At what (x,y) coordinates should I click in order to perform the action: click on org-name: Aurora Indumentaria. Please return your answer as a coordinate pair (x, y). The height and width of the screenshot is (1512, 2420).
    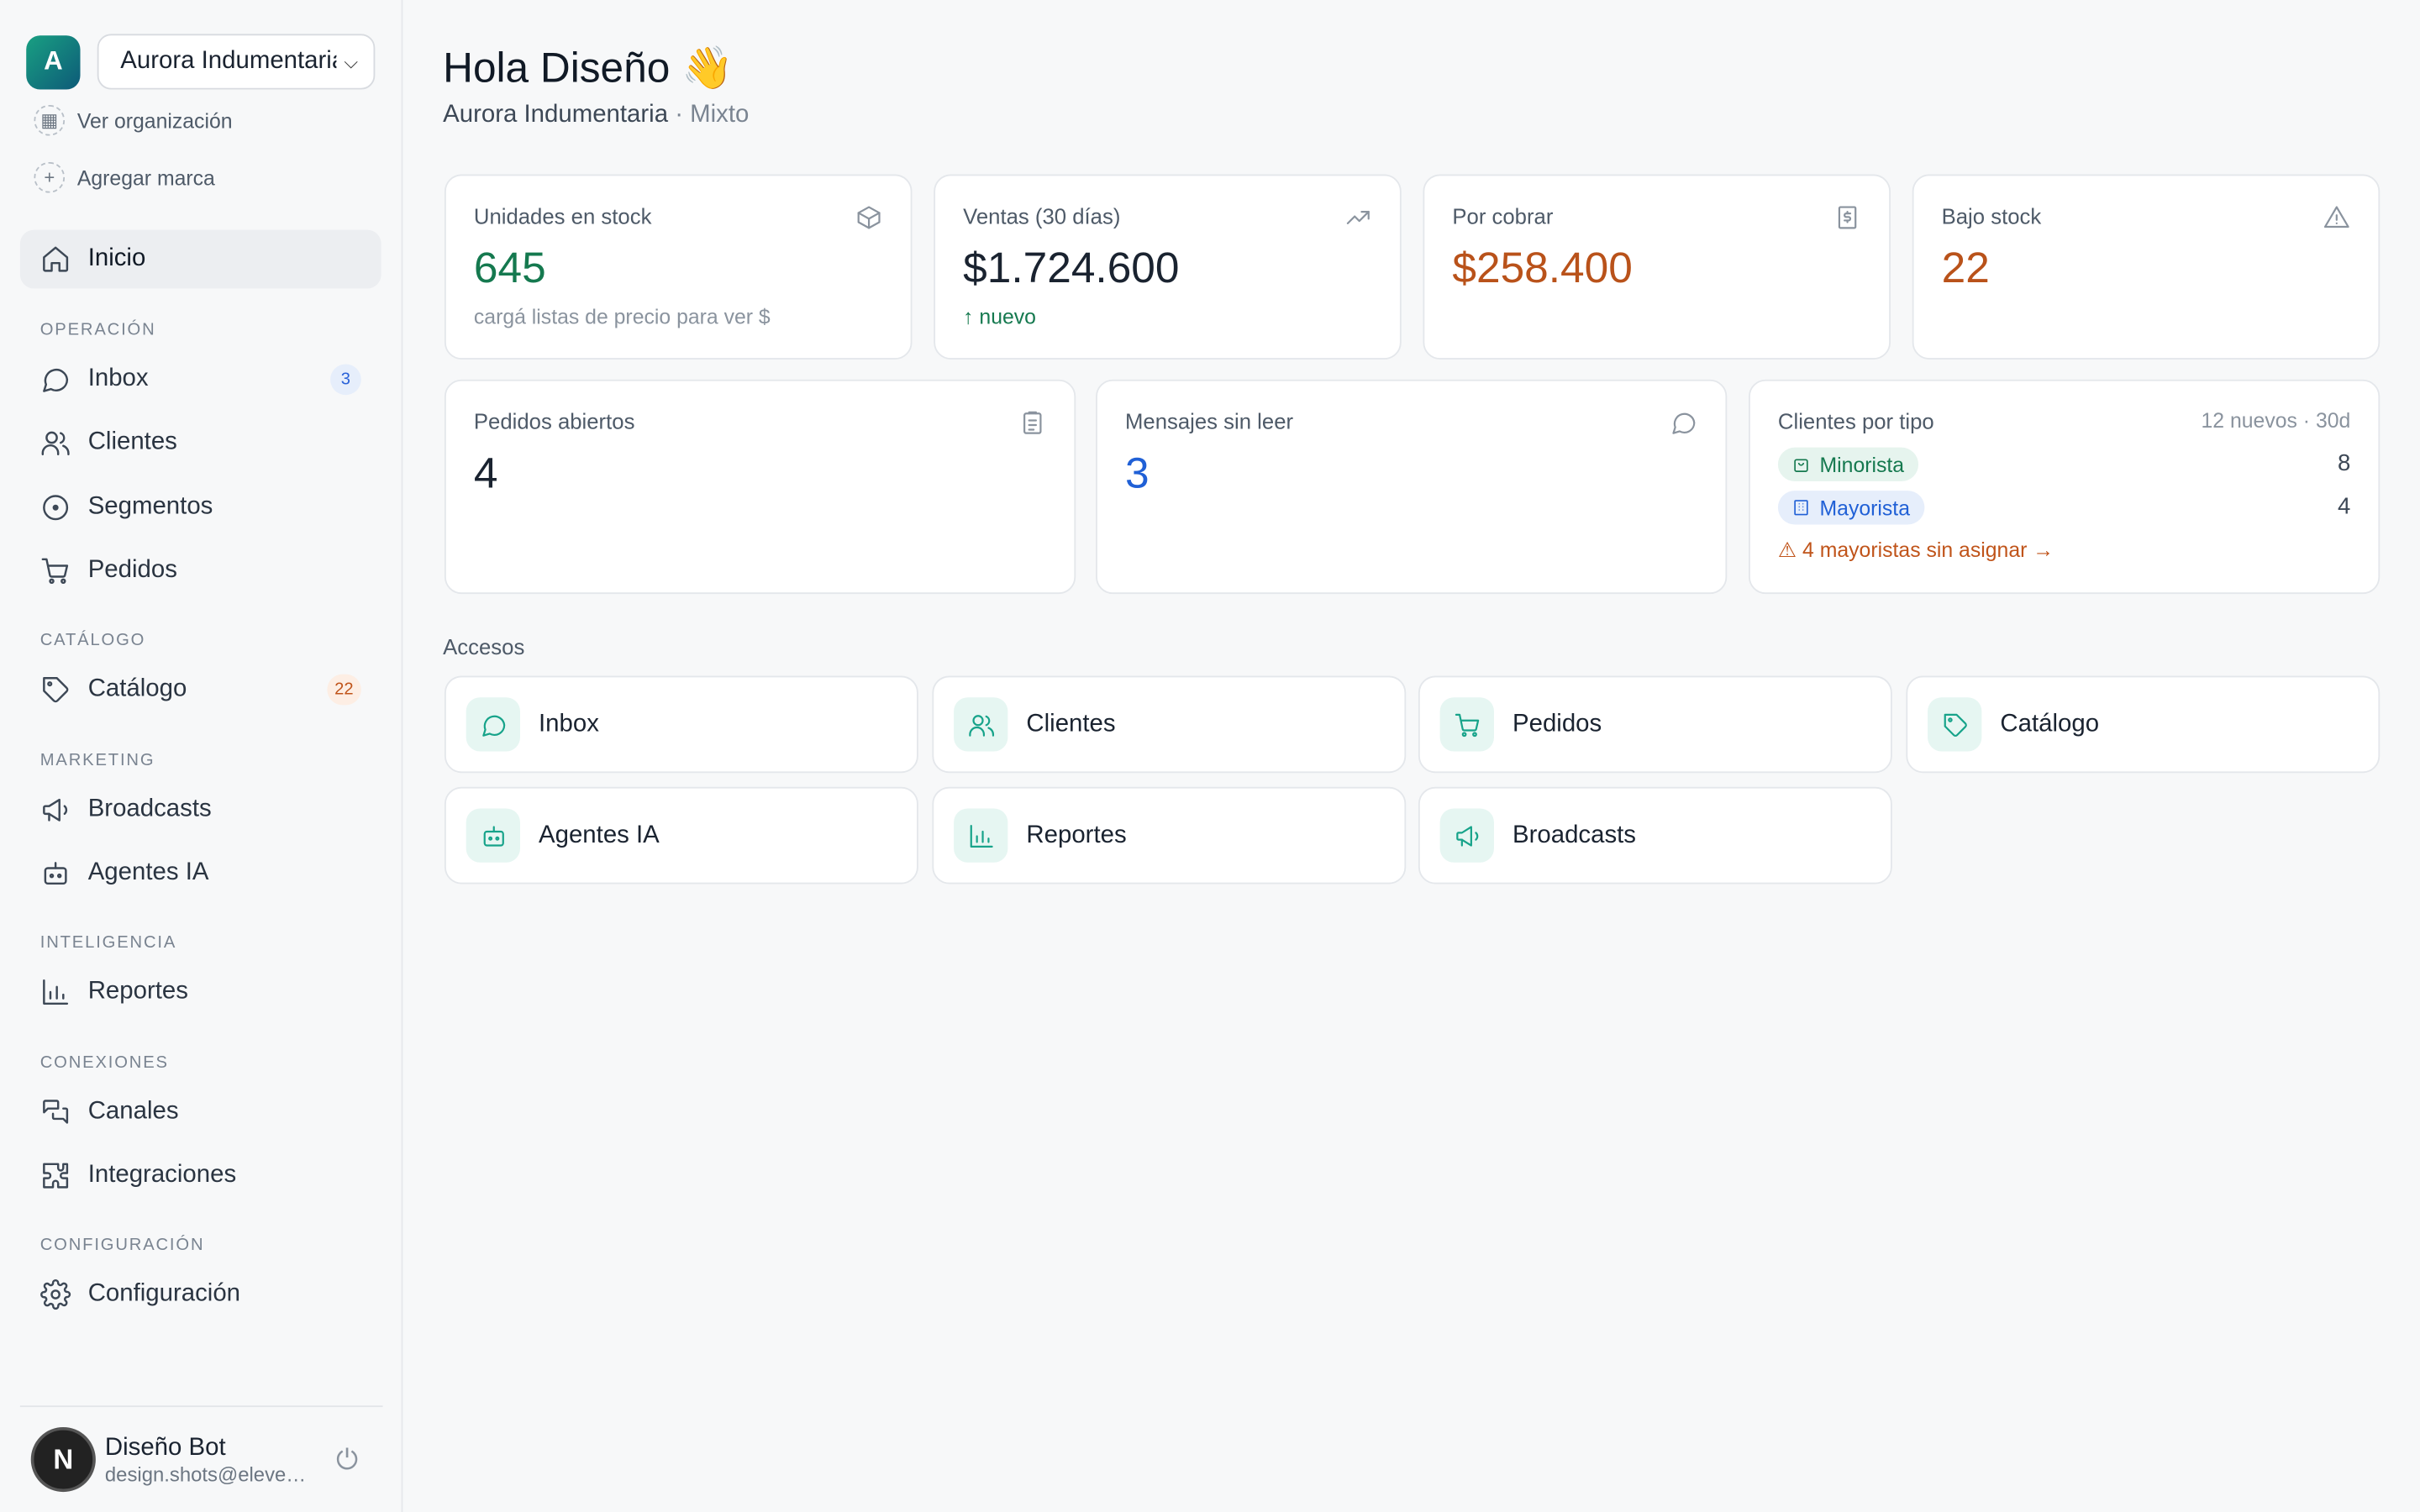
    Looking at the image, I should click on (556, 115).